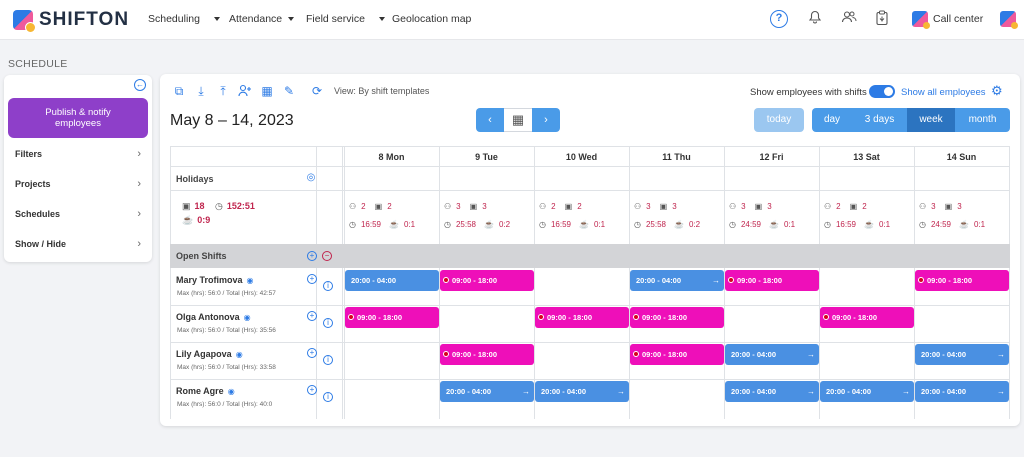 This screenshot has width=1024, height=457. What do you see at coordinates (518, 120) in the screenshot?
I see `calendar-picker-icon: ▦` at bounding box center [518, 120].